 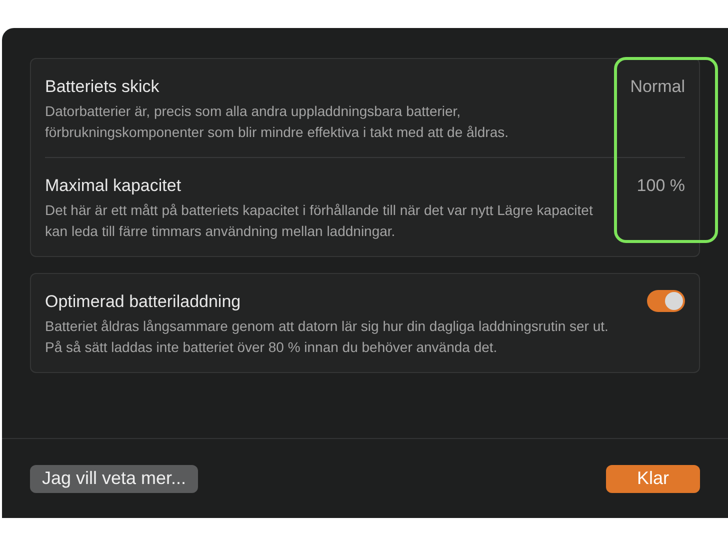 I want to click on setting-value: 100 %, so click(x=660, y=186).